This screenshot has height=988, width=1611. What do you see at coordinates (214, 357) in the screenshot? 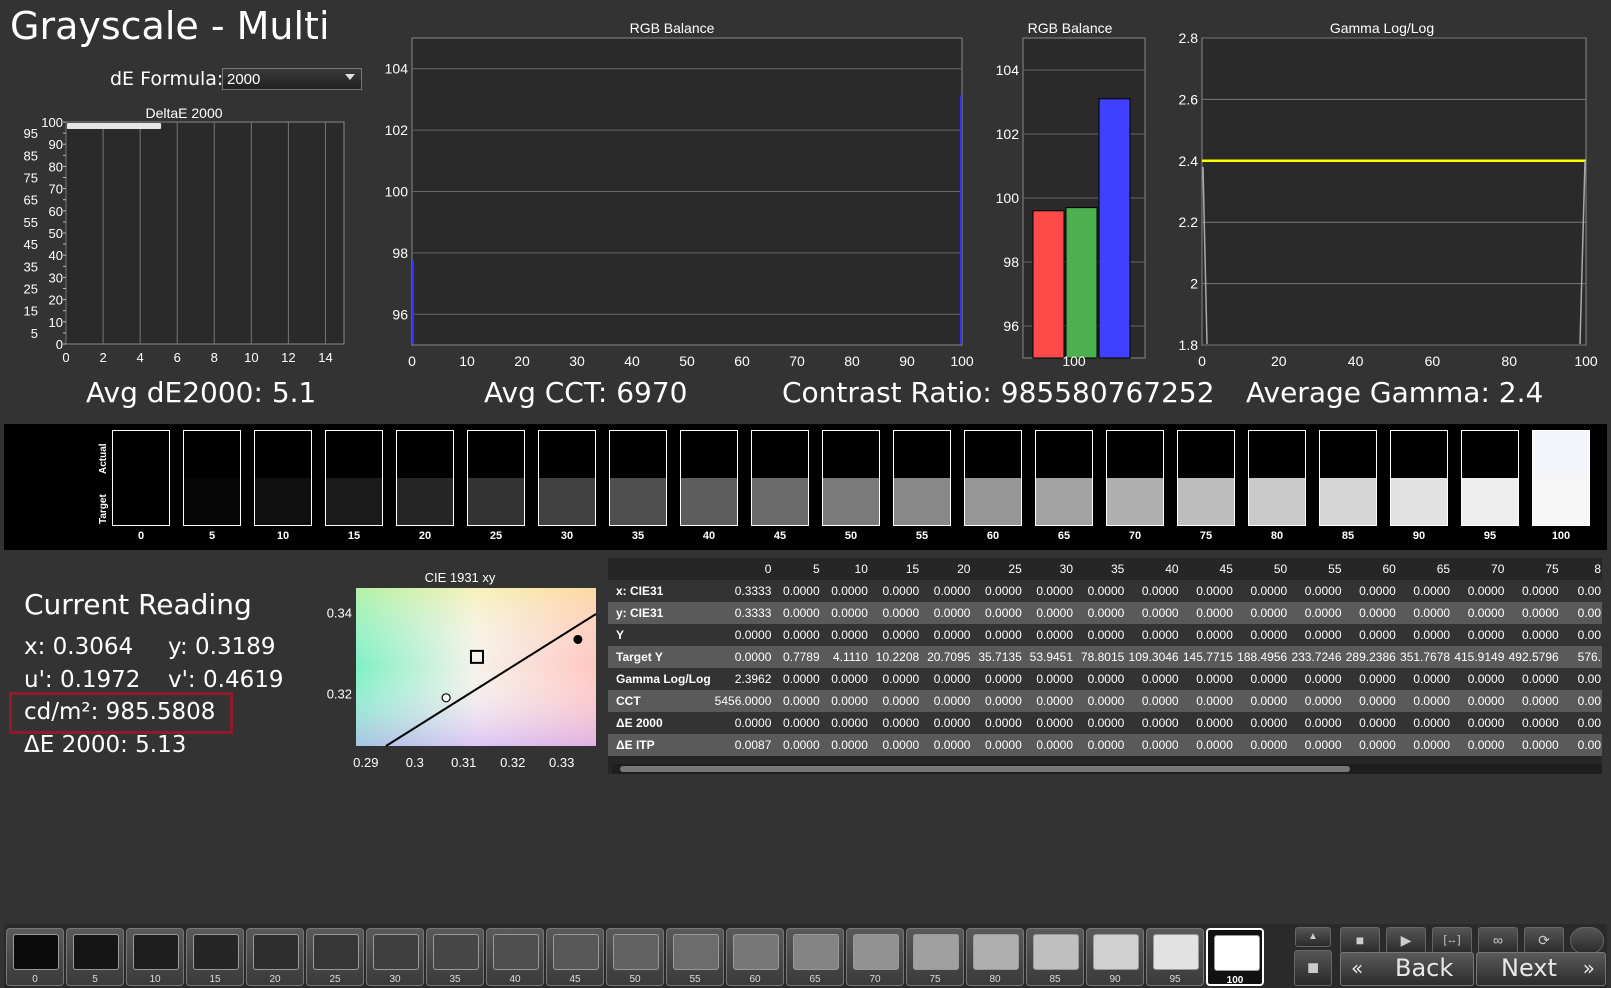
I see `deltae-x-tick: 8` at bounding box center [214, 357].